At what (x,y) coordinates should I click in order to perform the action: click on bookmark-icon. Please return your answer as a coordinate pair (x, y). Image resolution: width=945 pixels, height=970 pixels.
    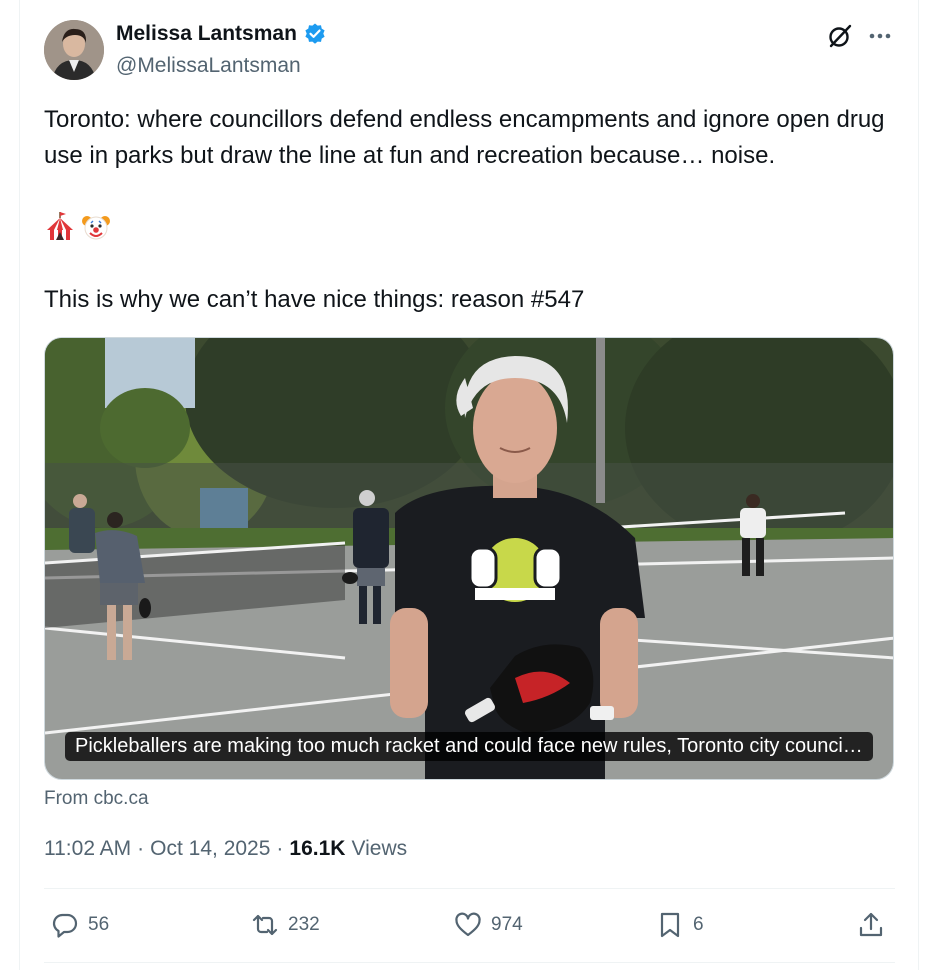
    Looking at the image, I should click on (670, 925).